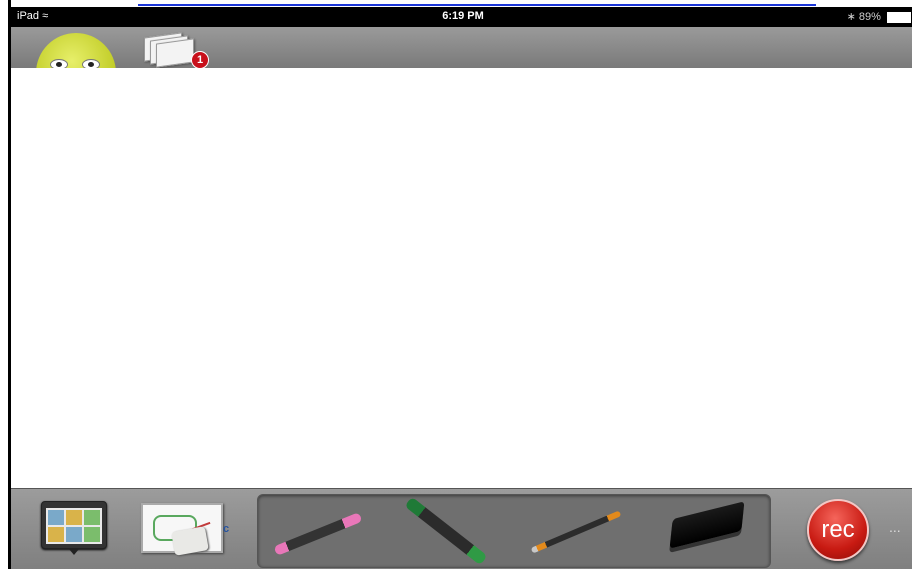 The width and height of the screenshot is (912, 569). I want to click on record-button: rec, so click(838, 530).